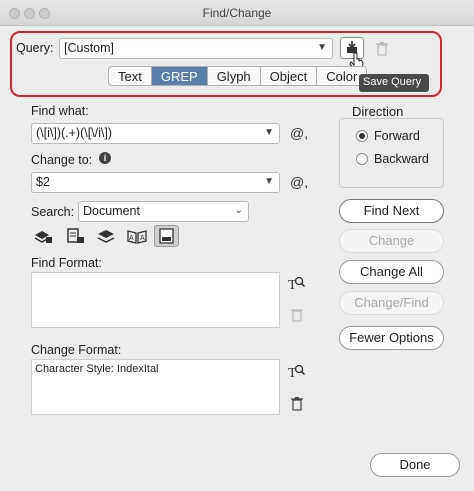  Describe the element at coordinates (234, 76) in the screenshot. I see `tab-glyph: Glyph` at that location.